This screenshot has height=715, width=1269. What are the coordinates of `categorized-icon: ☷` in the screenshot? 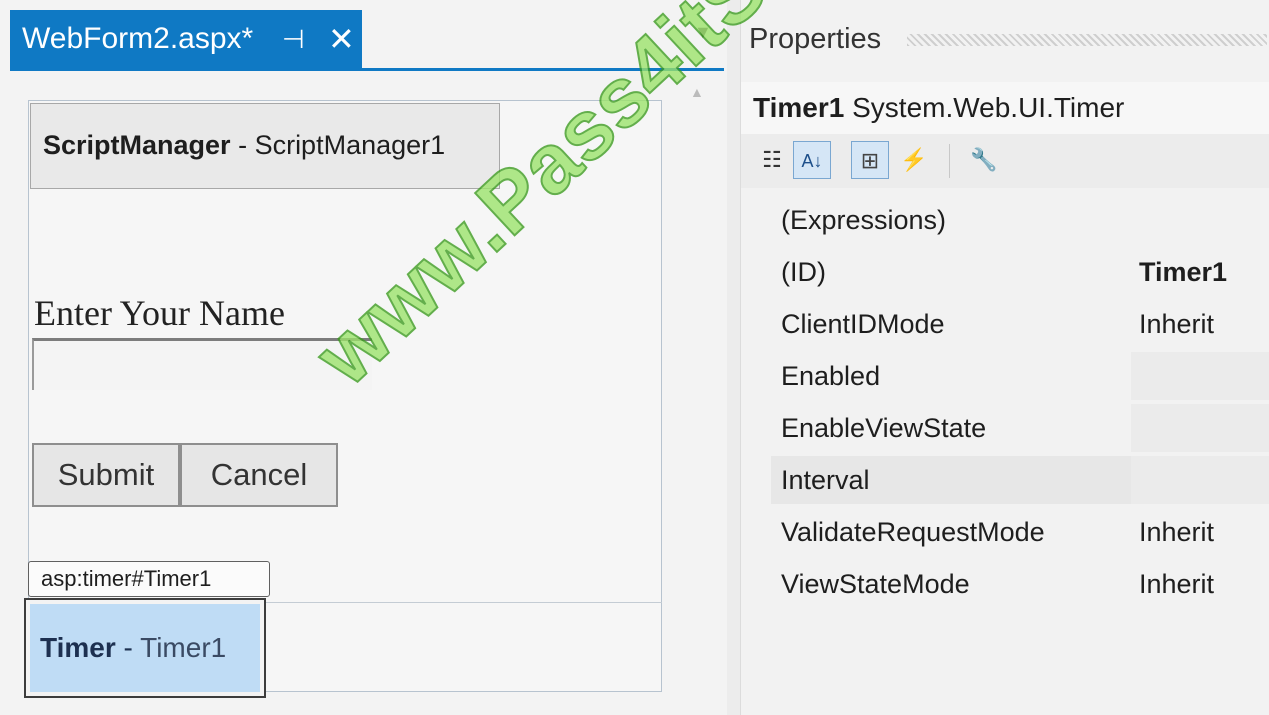 It's located at (772, 160).